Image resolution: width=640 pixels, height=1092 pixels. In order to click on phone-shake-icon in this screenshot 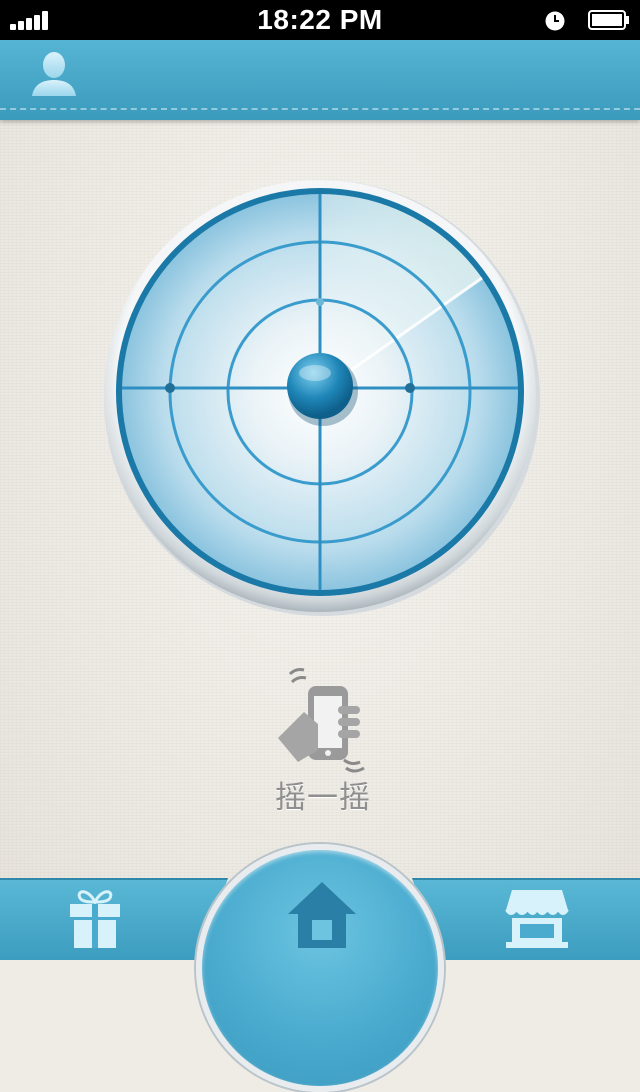, I will do `click(321, 720)`.